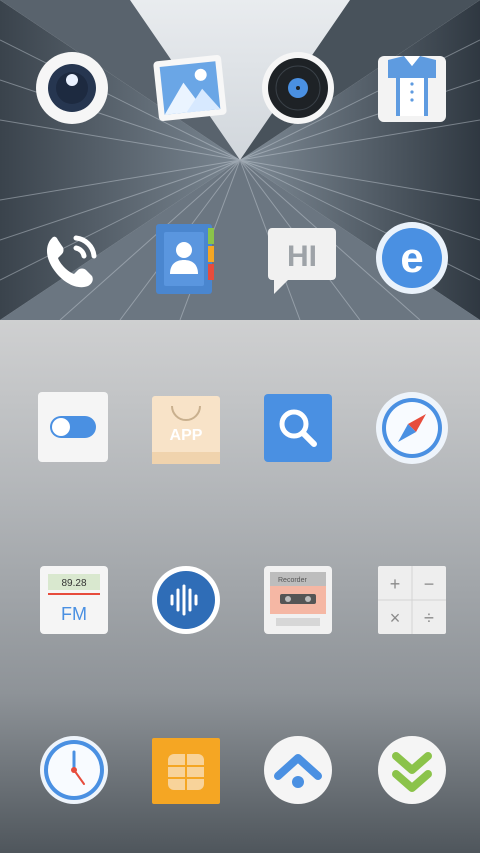  Describe the element at coordinates (412, 600) in the screenshot. I see `calculator-app-icon: + − × ÷` at that location.